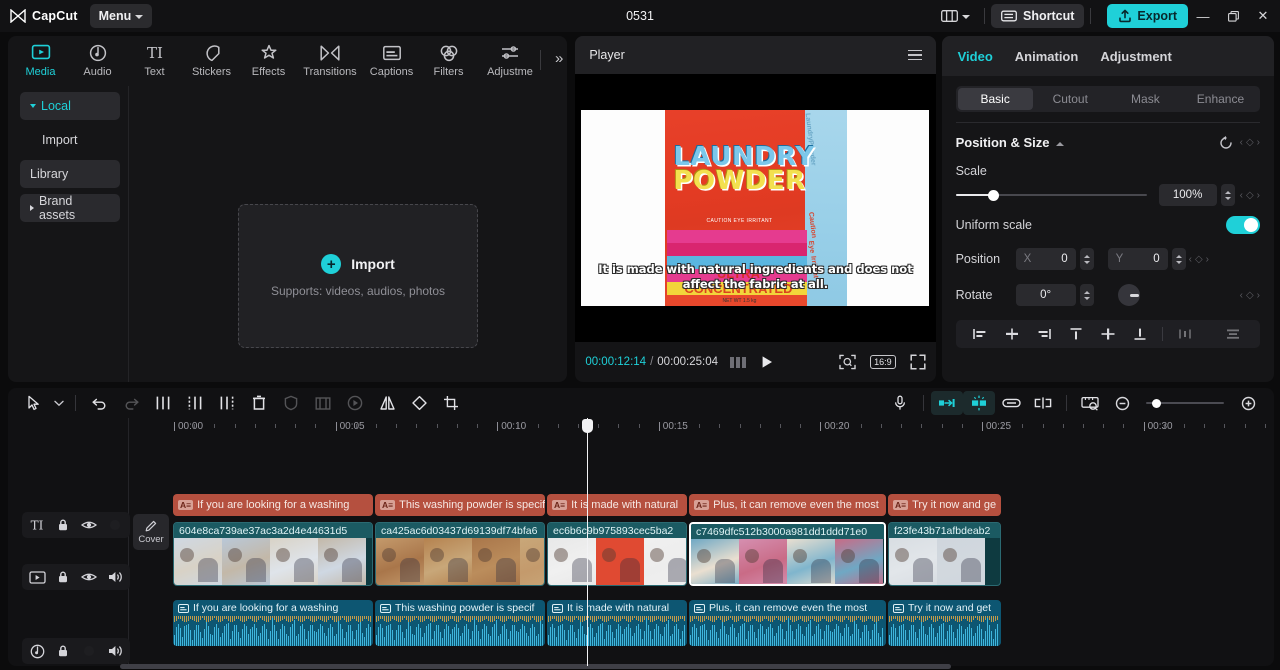 This screenshot has width=1280, height=670. What do you see at coordinates (1220, 99) in the screenshot?
I see `segment-enhance: Enhance` at bounding box center [1220, 99].